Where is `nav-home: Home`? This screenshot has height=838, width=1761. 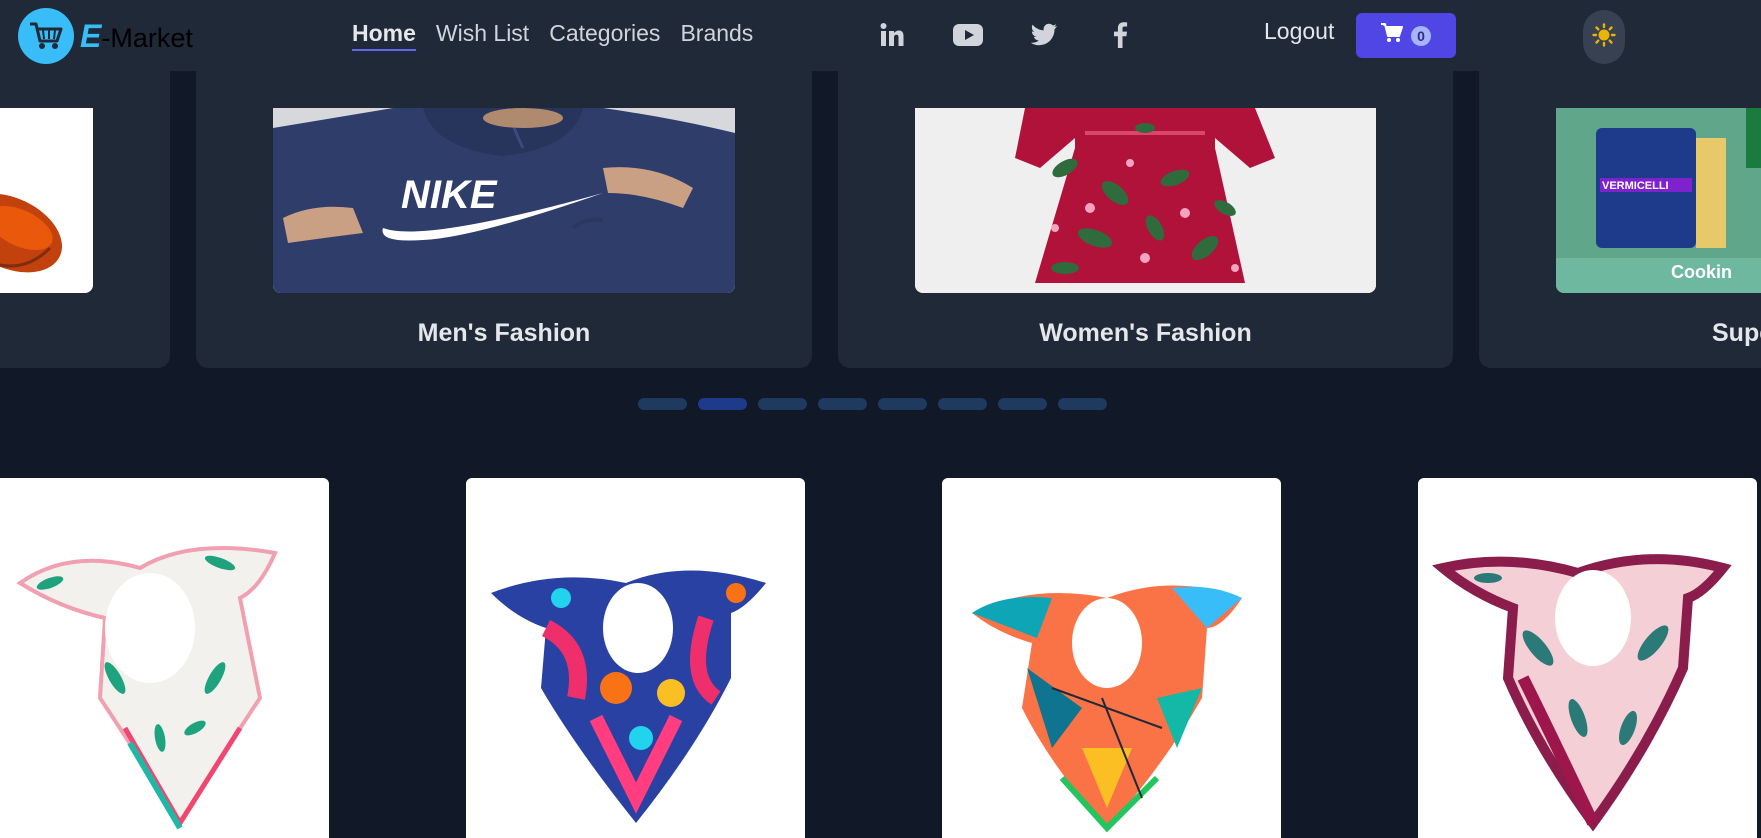 nav-home: Home is located at coordinates (384, 35).